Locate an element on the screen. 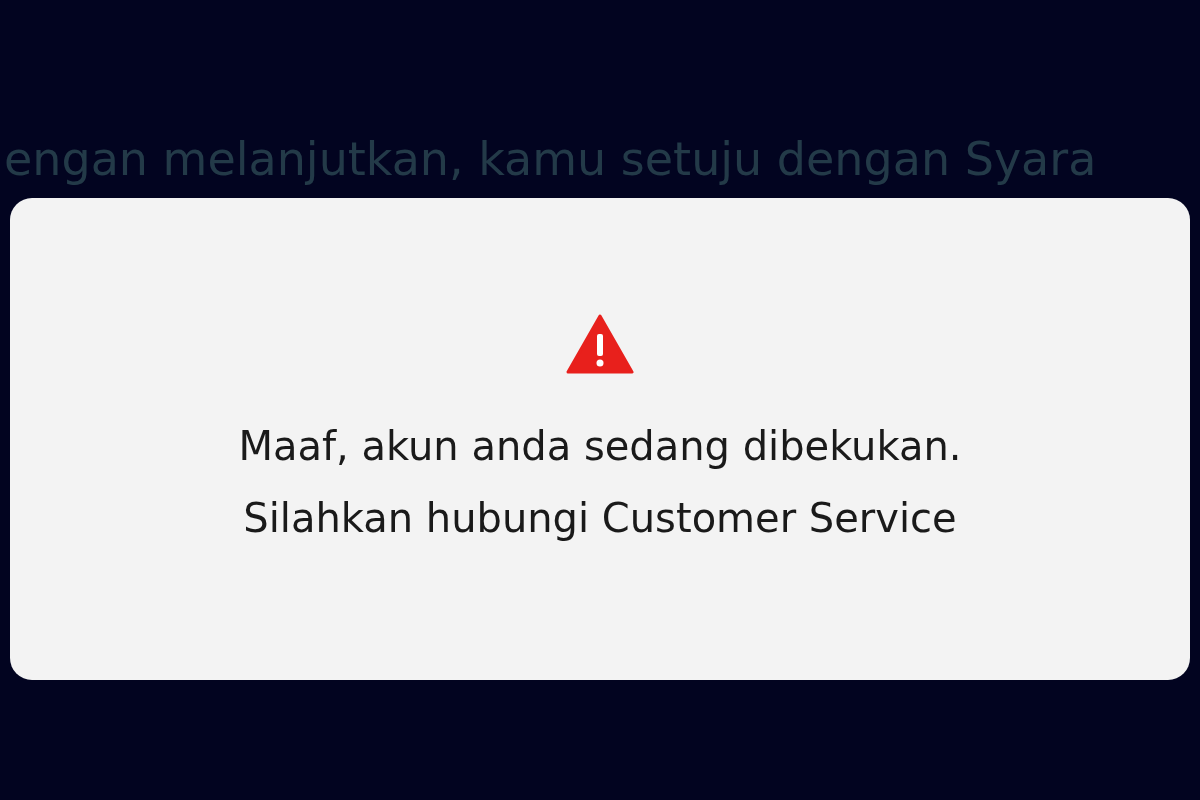 This screenshot has width=1200, height=800. warning-icon is located at coordinates (600, 344).